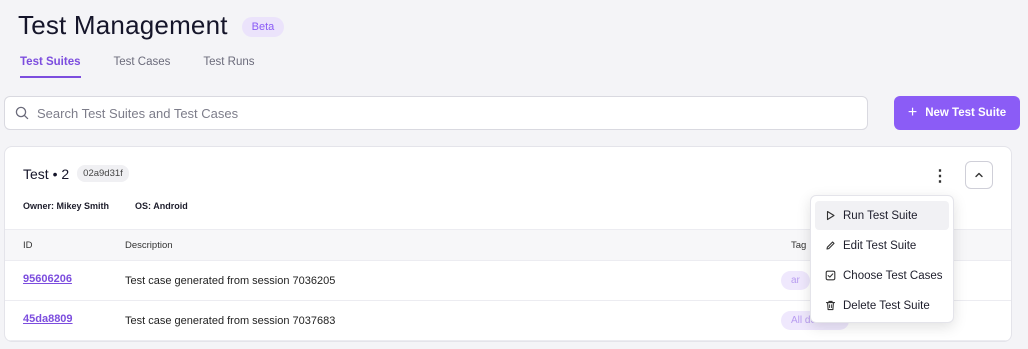 The width and height of the screenshot is (1028, 349). I want to click on owner-value: Mikey Smith, so click(83, 206).